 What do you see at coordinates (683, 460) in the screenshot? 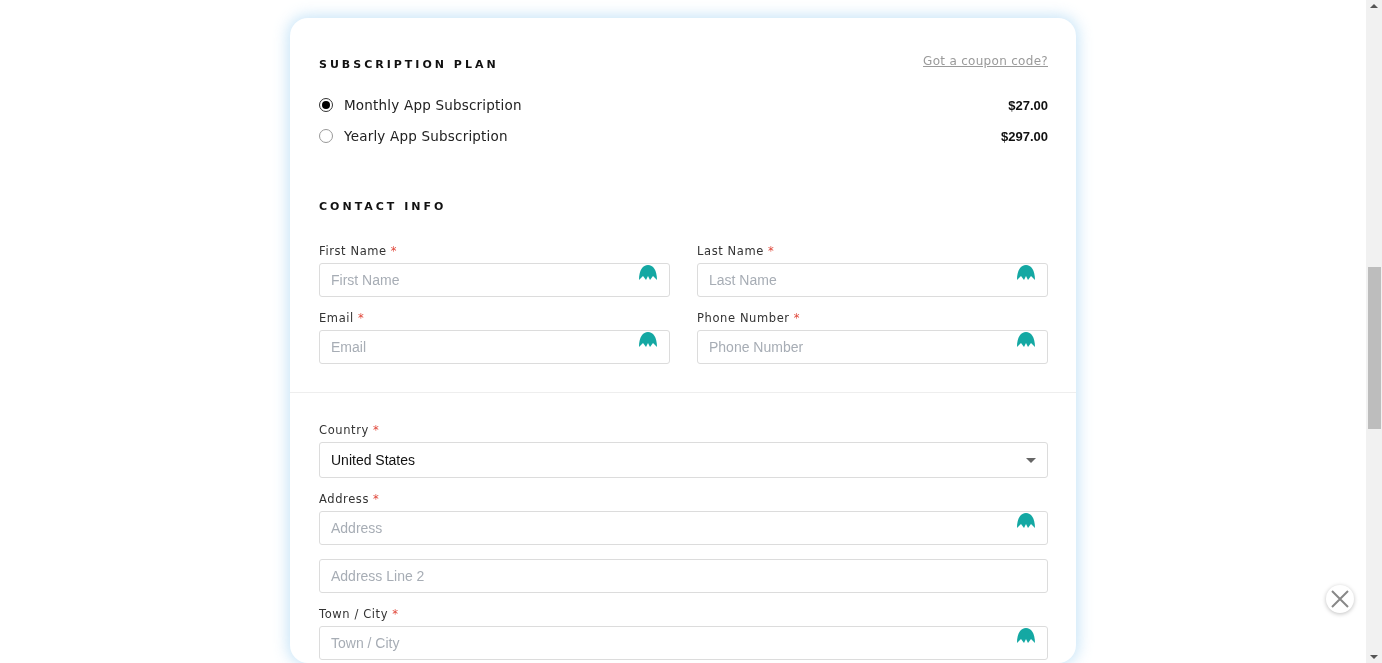
I see `country-select: United States` at bounding box center [683, 460].